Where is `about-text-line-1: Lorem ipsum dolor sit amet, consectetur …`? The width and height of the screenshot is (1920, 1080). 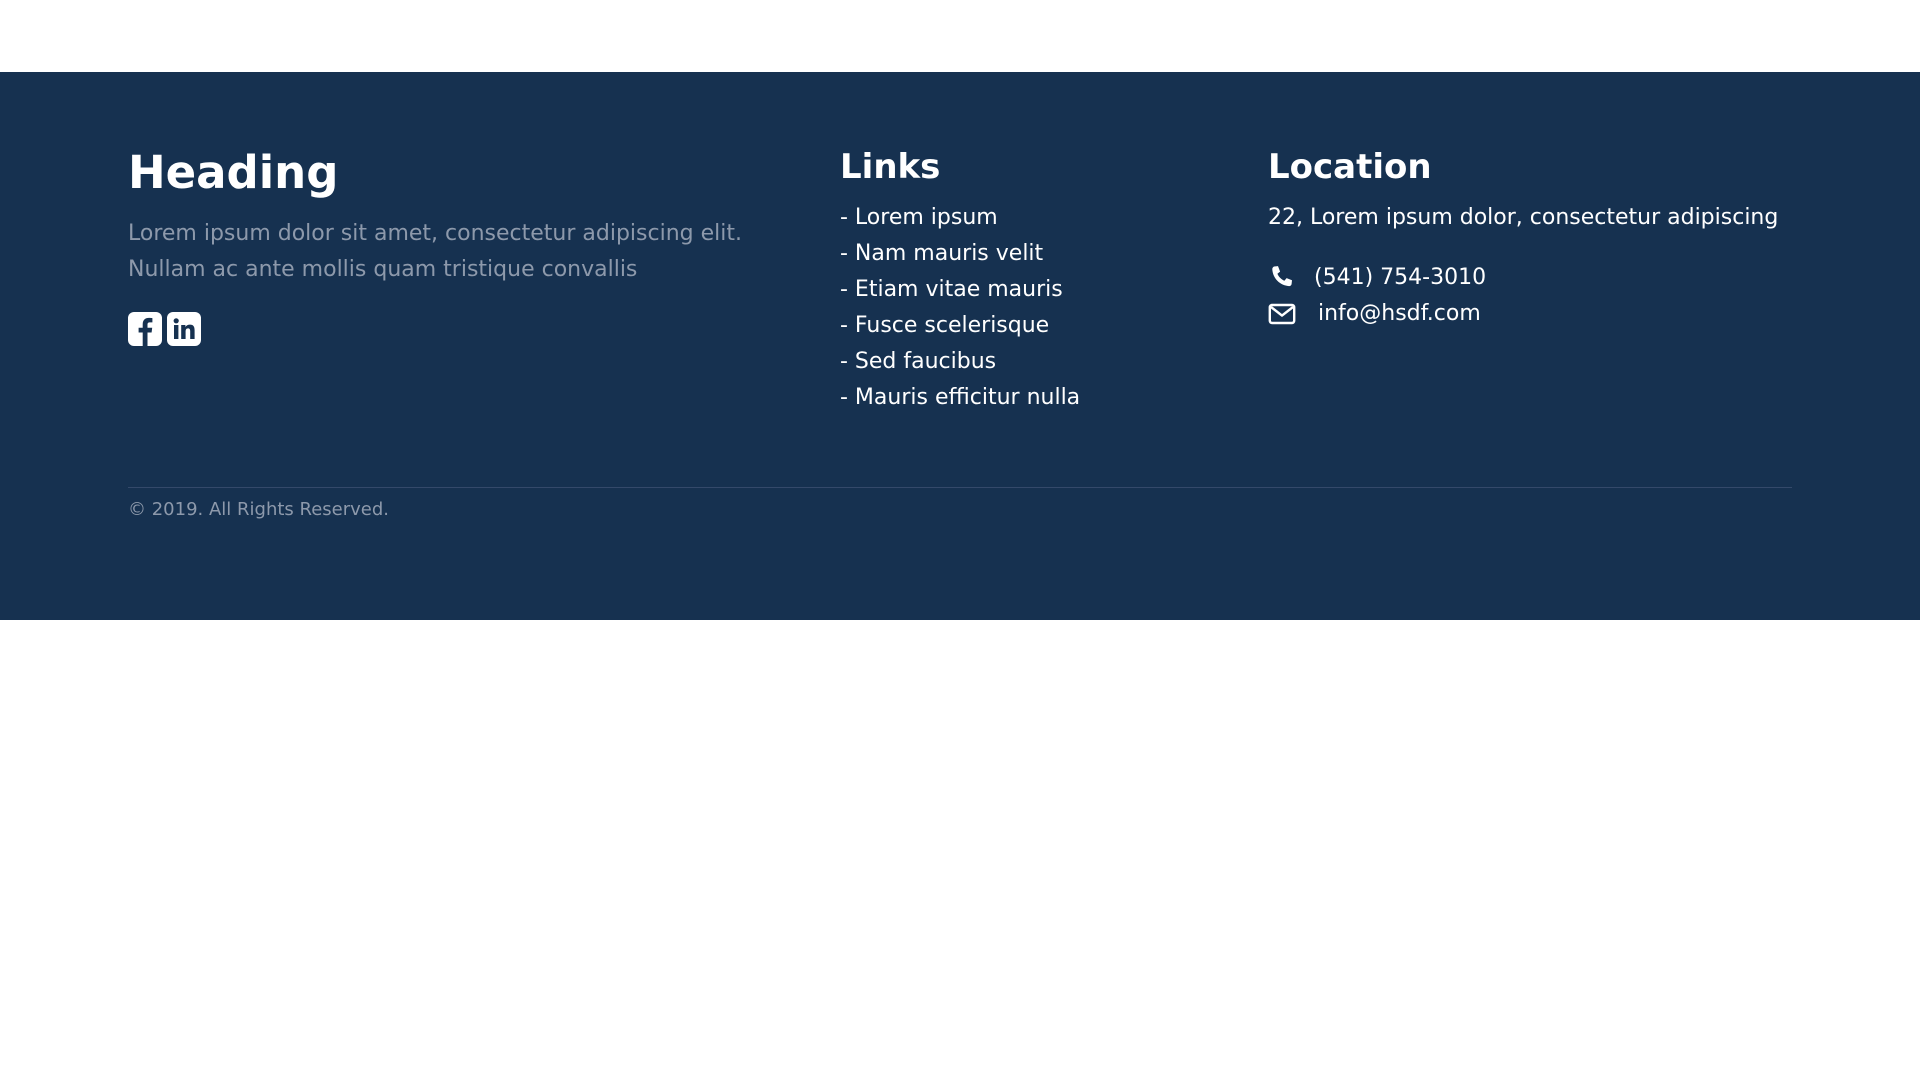
about-text-line-1: Lorem ipsum dolor sit amet, consectetur … is located at coordinates (435, 233).